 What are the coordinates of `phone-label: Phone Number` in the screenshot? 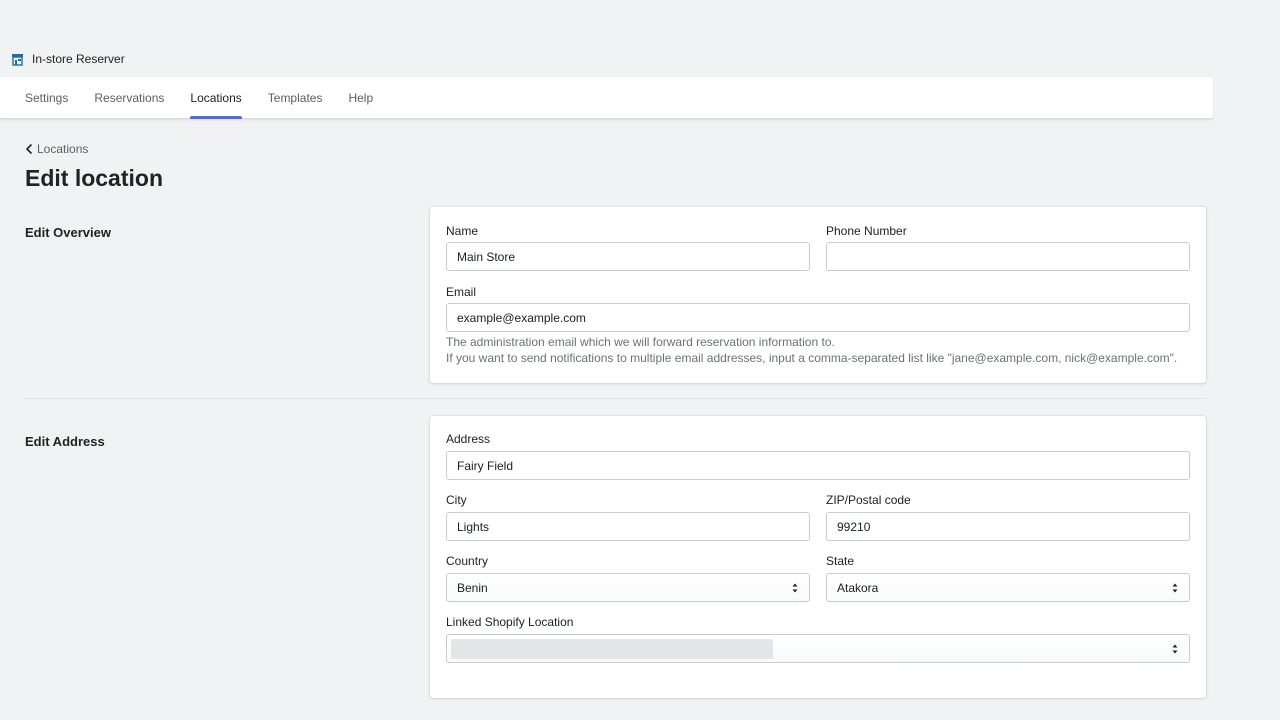 It's located at (866, 231).